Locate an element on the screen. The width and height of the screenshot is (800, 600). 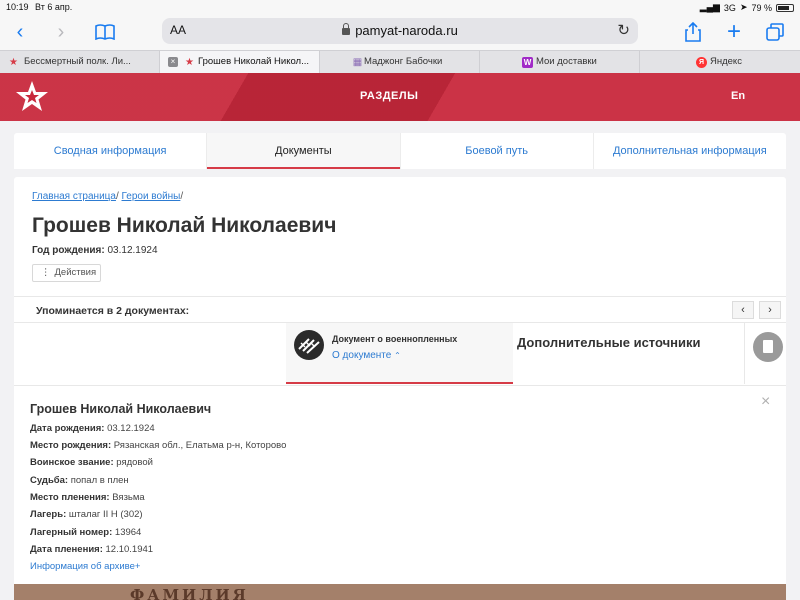
language-switch: En is located at coordinates (738, 96).